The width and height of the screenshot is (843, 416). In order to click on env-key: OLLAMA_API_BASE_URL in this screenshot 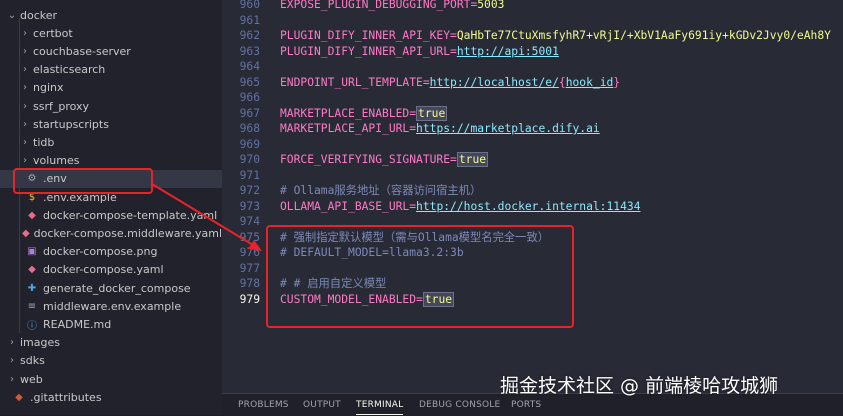, I will do `click(345, 206)`.